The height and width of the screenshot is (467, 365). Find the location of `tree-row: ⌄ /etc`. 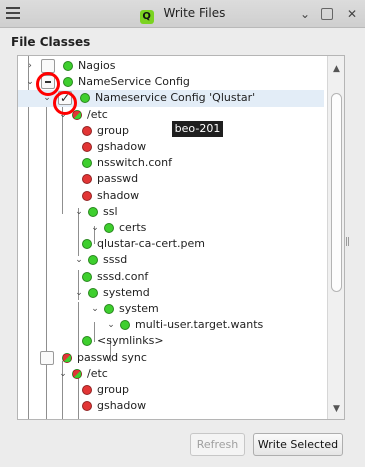

tree-row: ⌄ /etc is located at coordinates (171, 374).